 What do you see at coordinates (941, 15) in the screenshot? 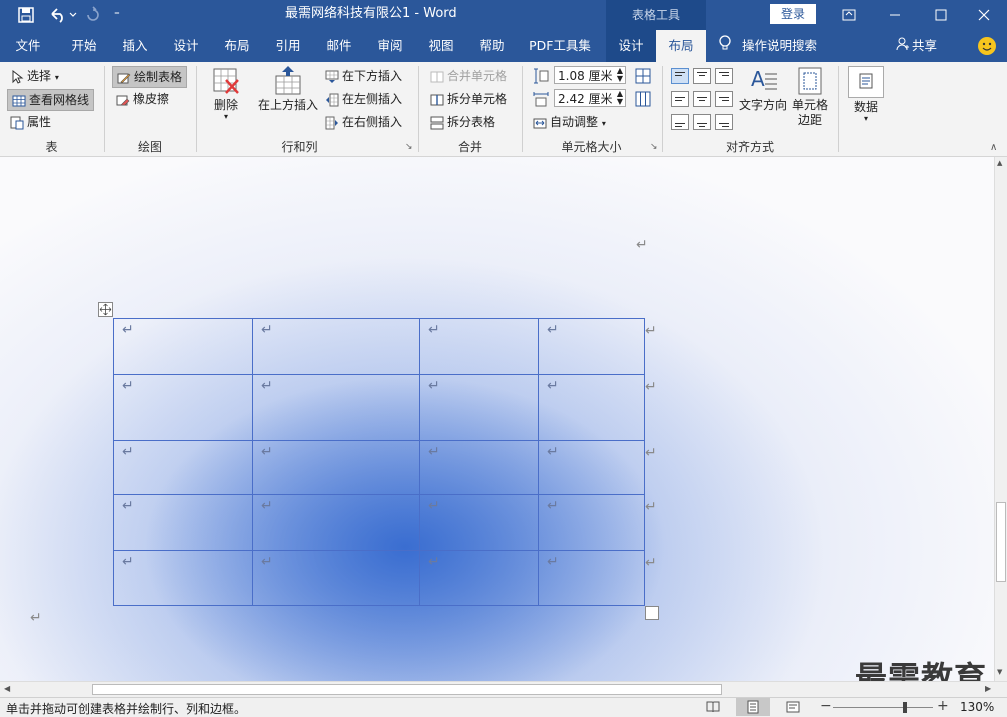
I see `maximize-button` at bounding box center [941, 15].